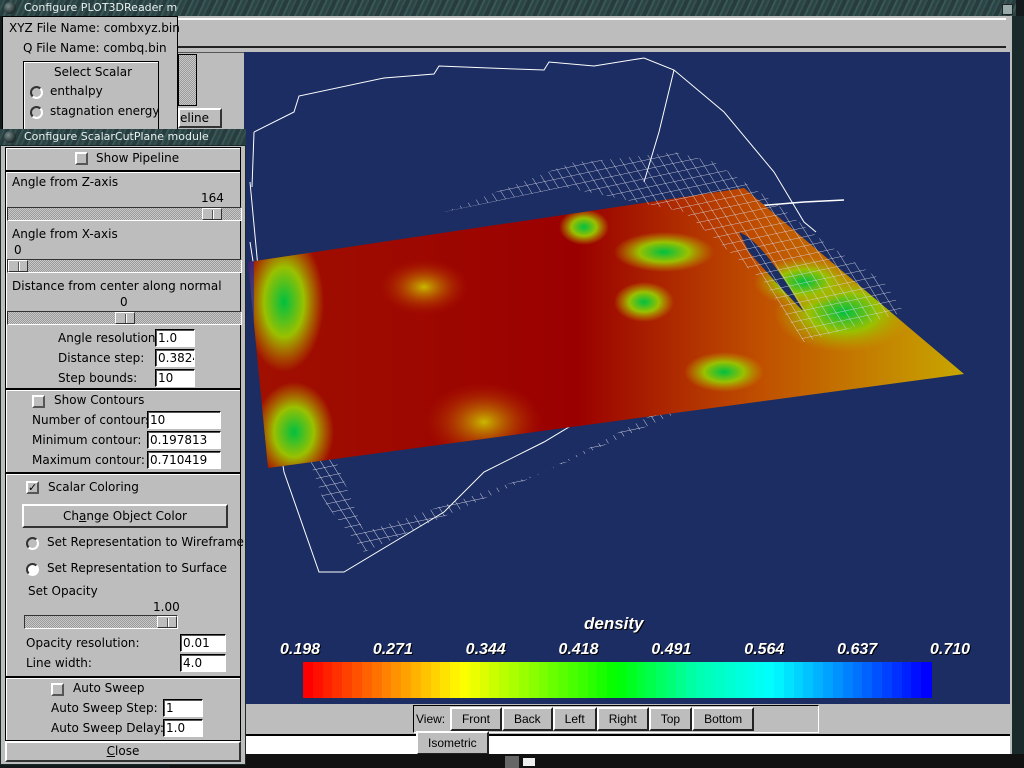 The width and height of the screenshot is (1024, 768). What do you see at coordinates (137, 158) in the screenshot?
I see `show-pipeline-label: Show Pipeline` at bounding box center [137, 158].